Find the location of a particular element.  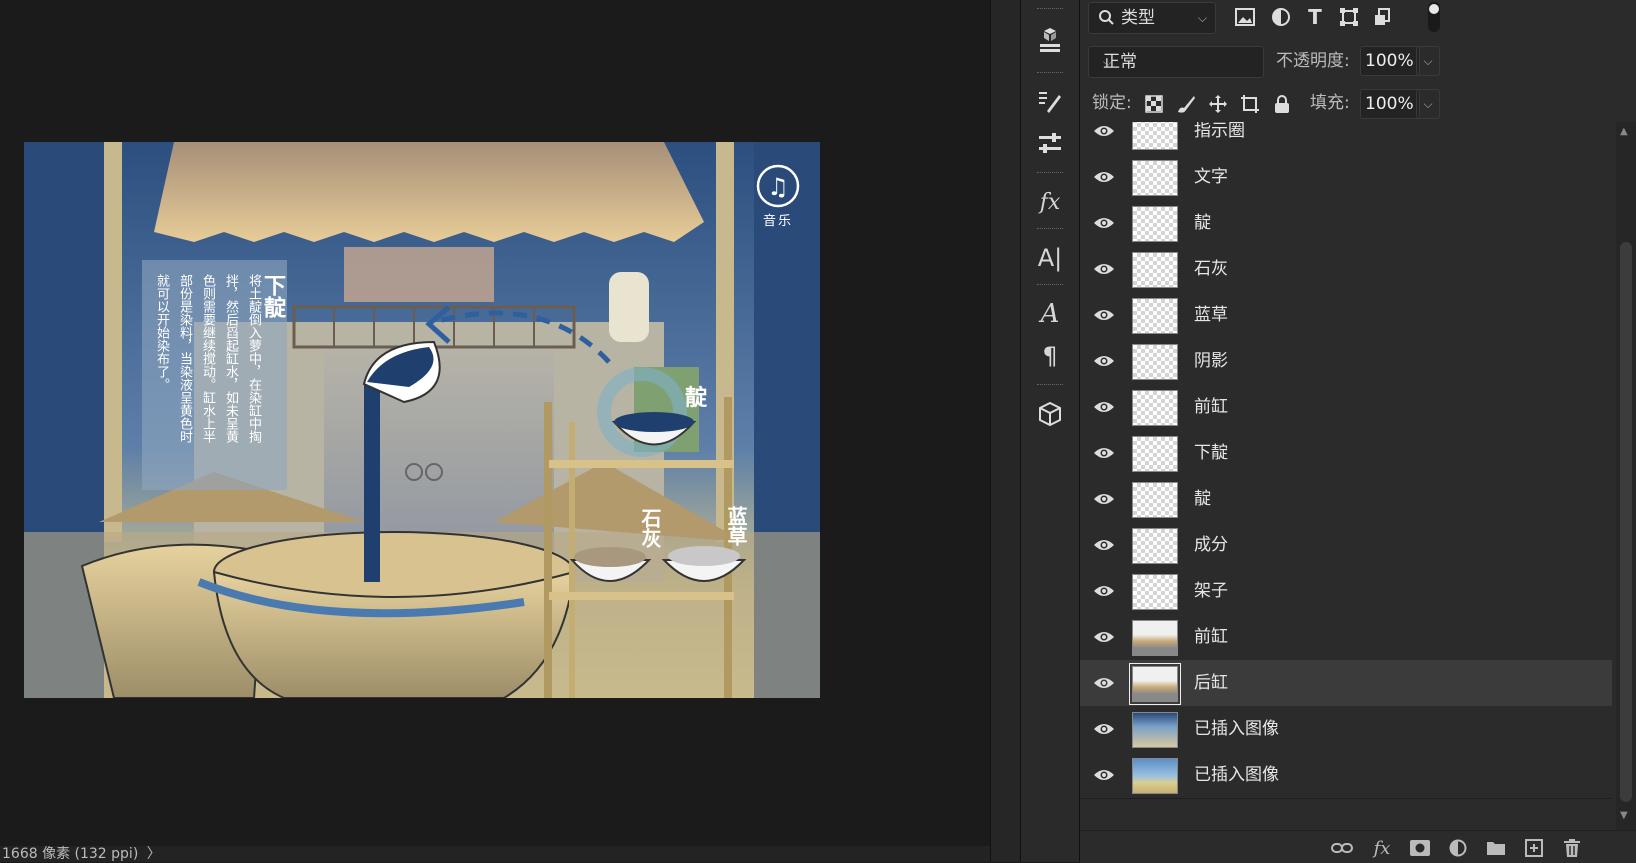

lock-artboard-crop-icon is located at coordinates (1250, 104).